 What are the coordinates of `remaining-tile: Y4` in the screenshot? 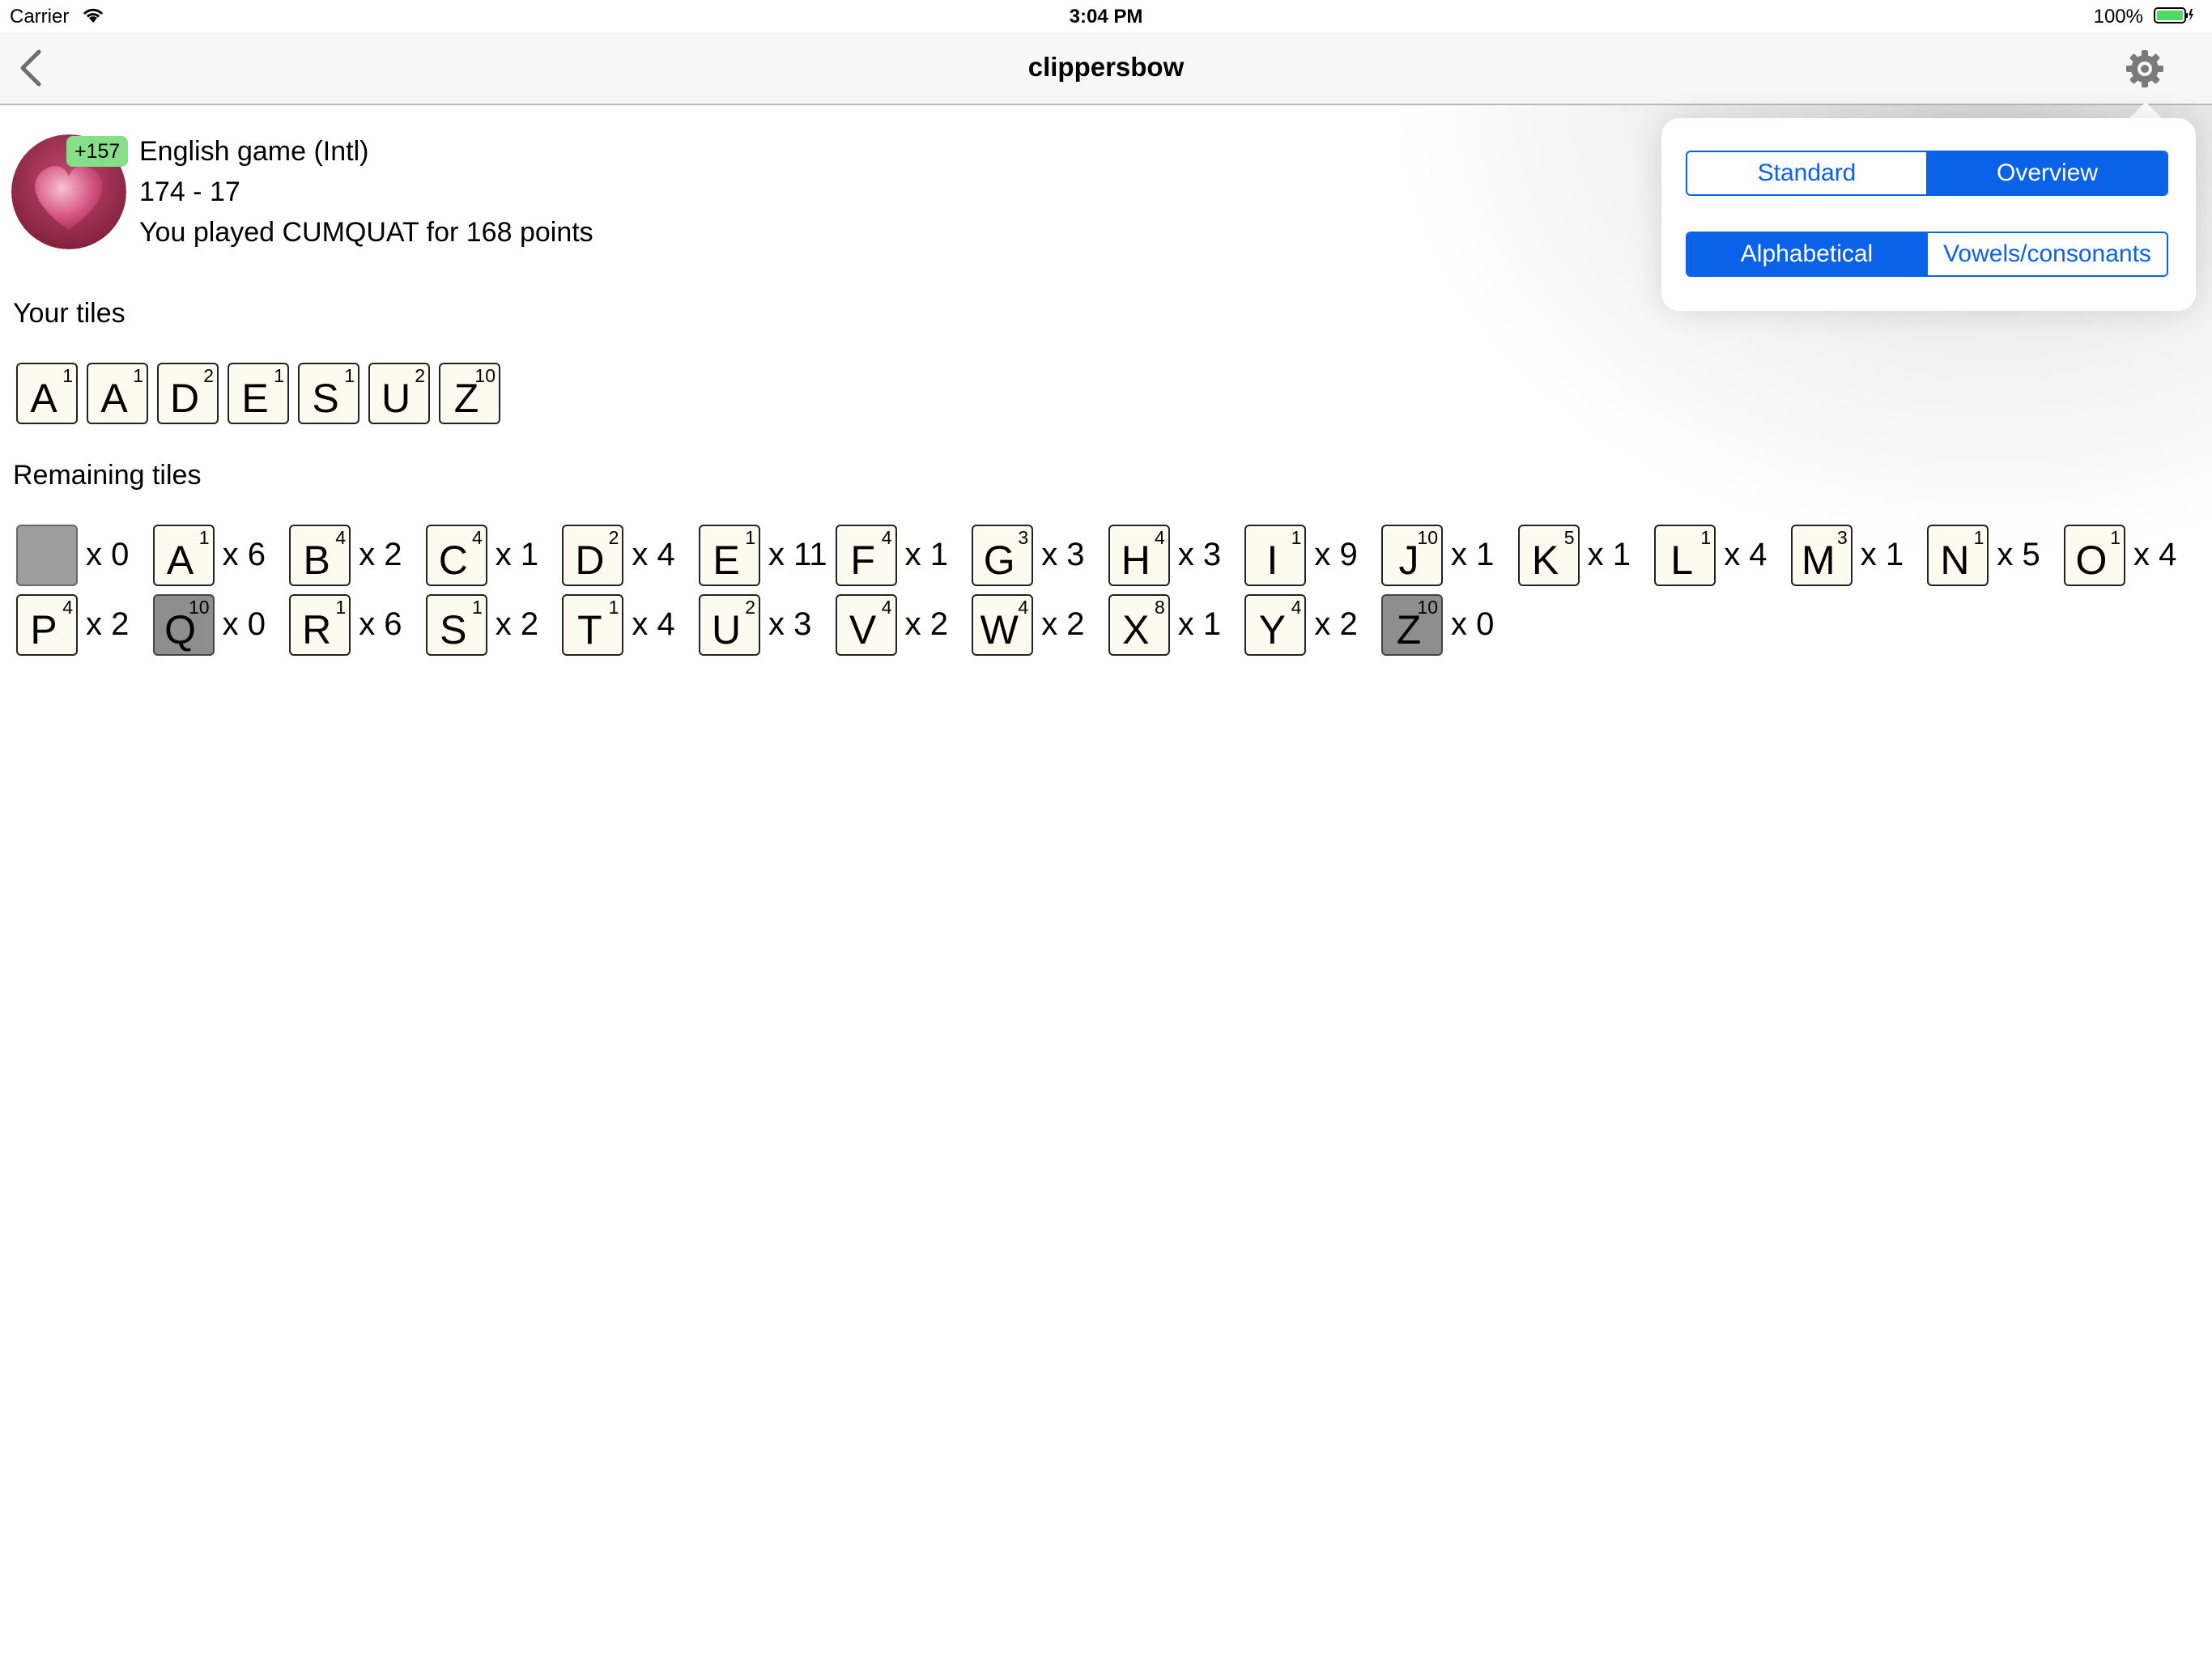 It's located at (1276, 625).